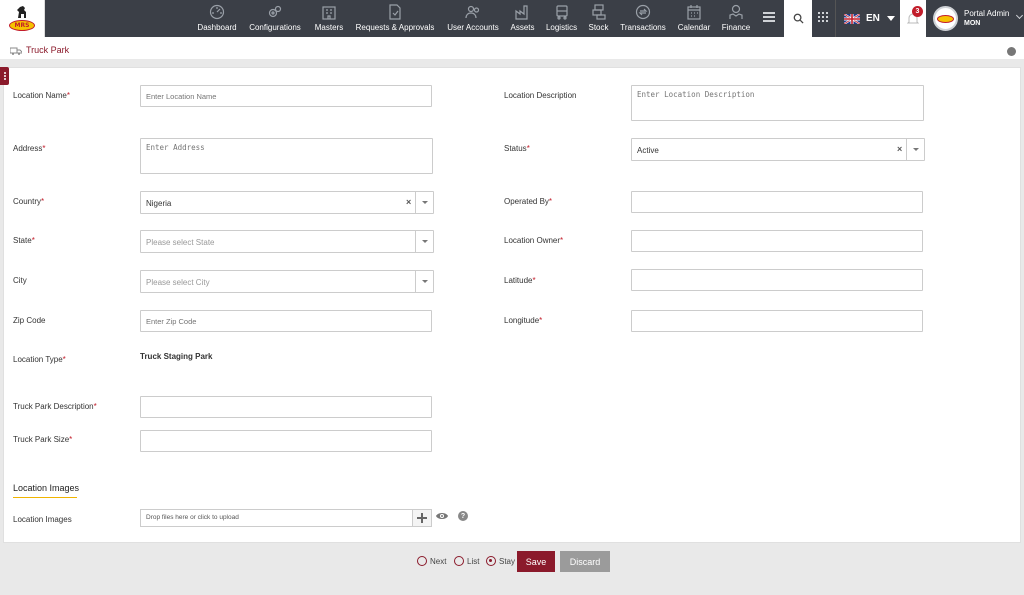  Describe the element at coordinates (913, 18) in the screenshot. I see `notifications-button` at that location.